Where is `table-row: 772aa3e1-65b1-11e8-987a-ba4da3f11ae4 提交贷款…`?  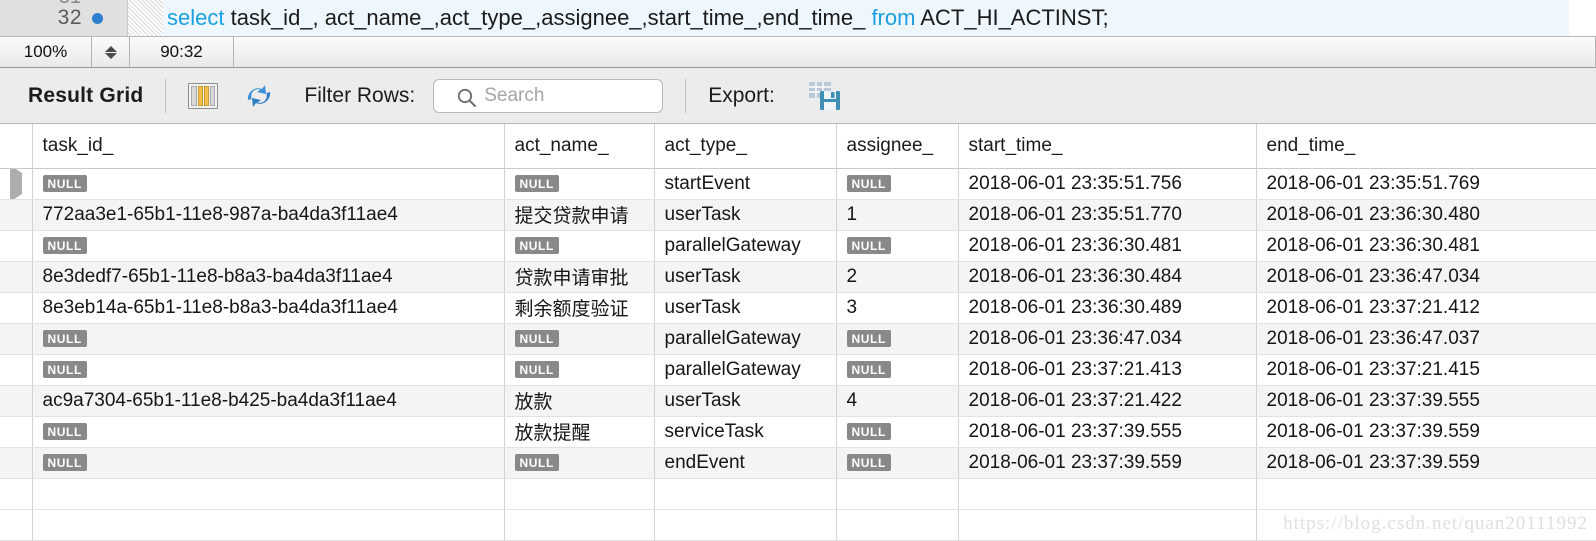
table-row: 772aa3e1-65b1-11e8-987a-ba4da3f11ae4 提交贷款… is located at coordinates (798, 215).